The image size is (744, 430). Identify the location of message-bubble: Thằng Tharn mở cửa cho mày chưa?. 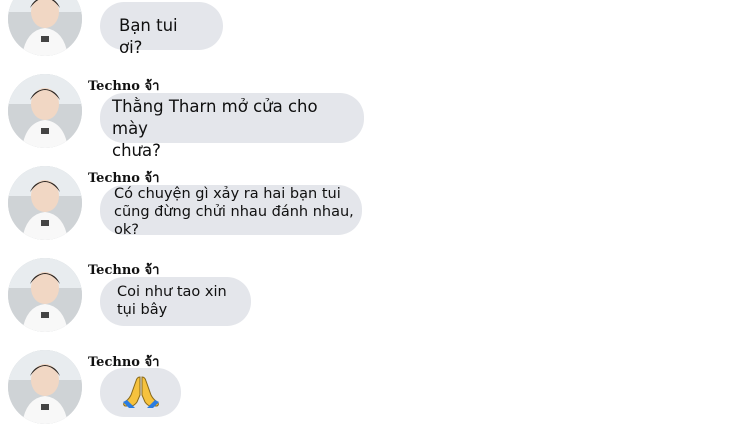
(232, 126).